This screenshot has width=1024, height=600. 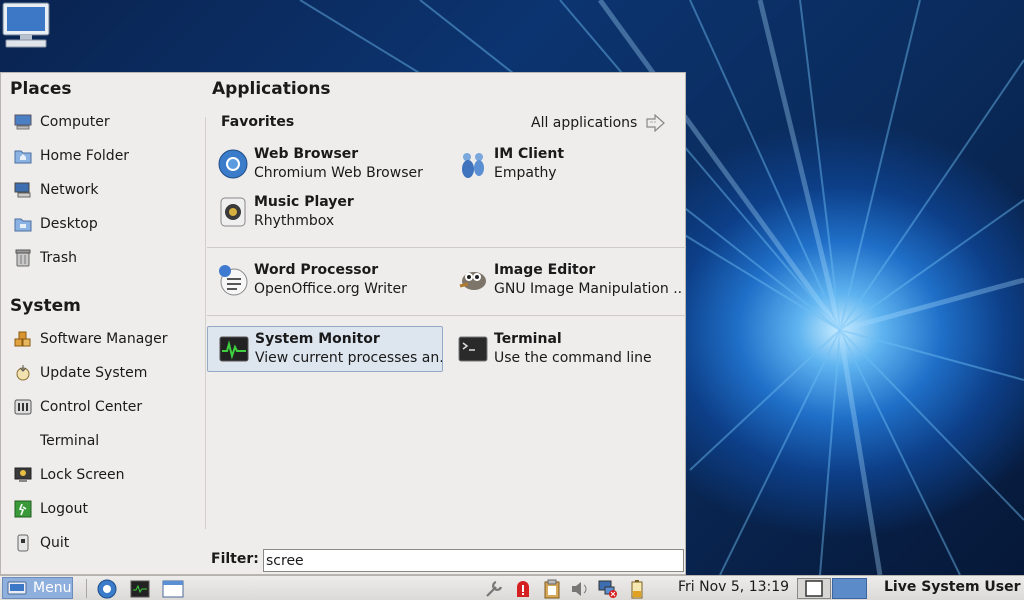 What do you see at coordinates (75, 122) in the screenshot?
I see `places-item-label: Computer` at bounding box center [75, 122].